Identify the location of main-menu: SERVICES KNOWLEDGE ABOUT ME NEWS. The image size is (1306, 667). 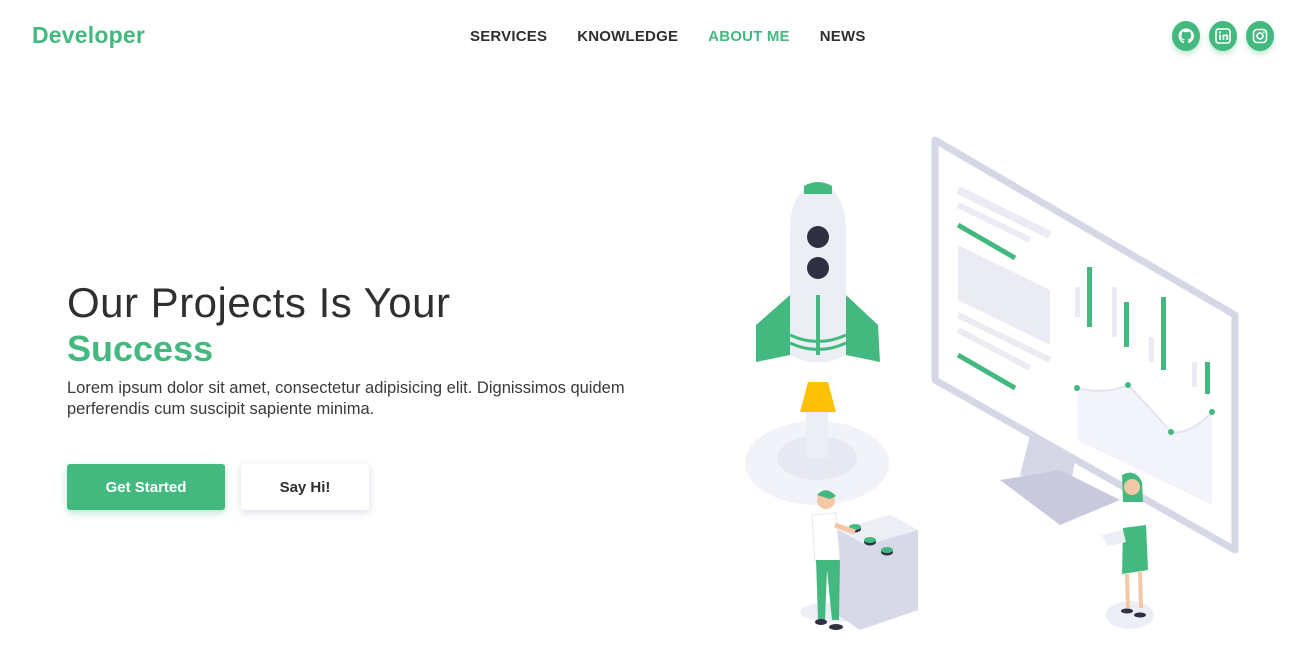
(683, 36).